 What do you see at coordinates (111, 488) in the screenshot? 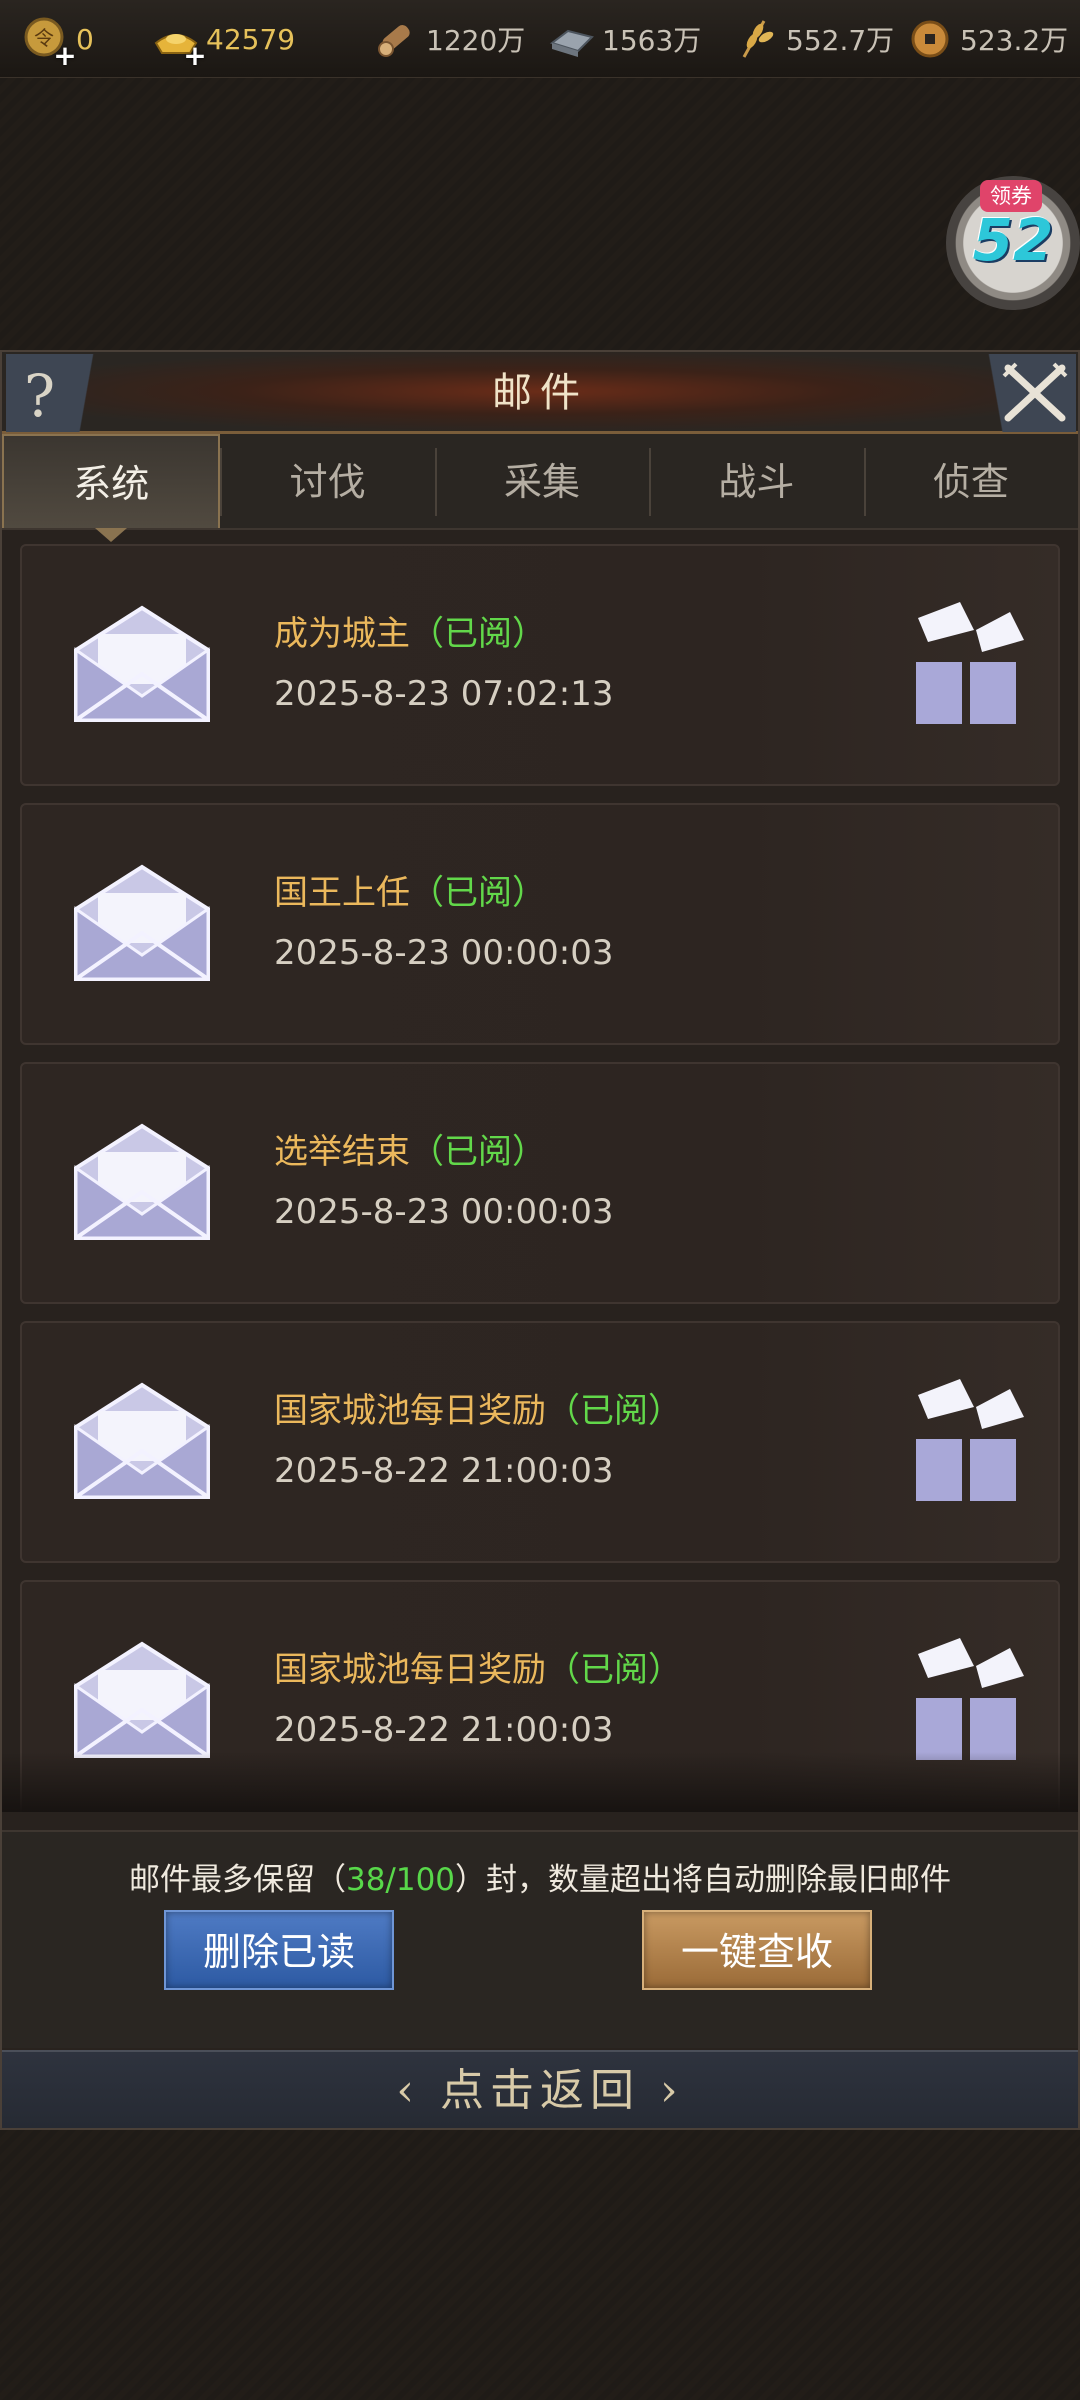
I see `tab-system: 系统` at bounding box center [111, 488].